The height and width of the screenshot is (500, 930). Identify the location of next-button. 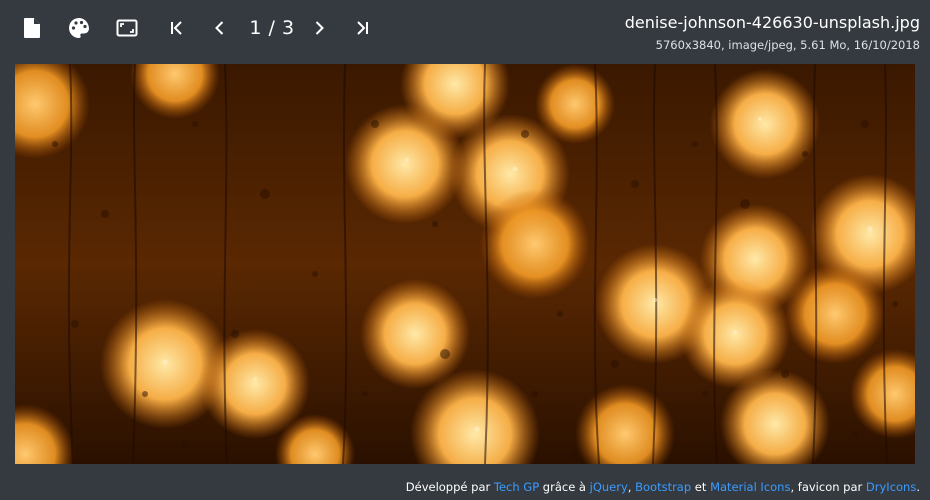
(319, 28).